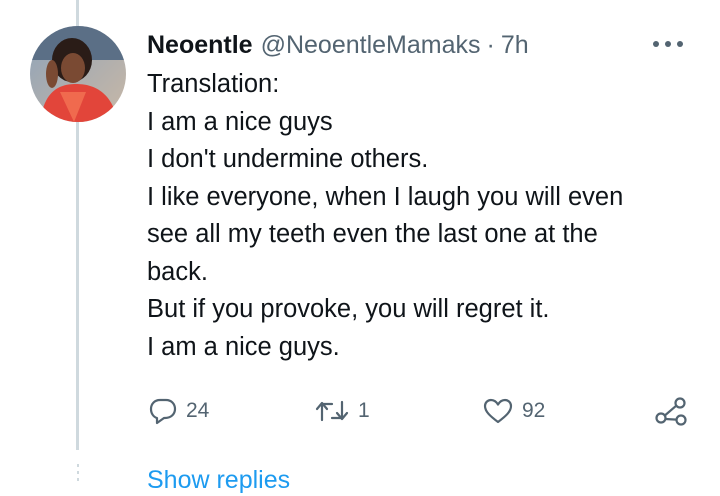 The height and width of the screenshot is (496, 720). What do you see at coordinates (218, 480) in the screenshot?
I see `show-replies-link: Show replies` at bounding box center [218, 480].